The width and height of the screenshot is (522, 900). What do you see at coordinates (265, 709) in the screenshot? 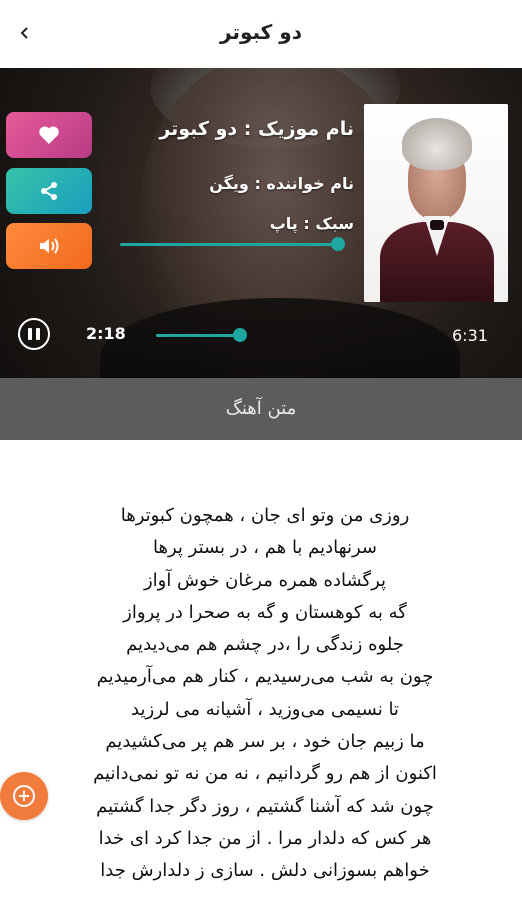
I see `lyrics-line: تا نسیمی می‌وزید ، آشیانه می لرزید` at bounding box center [265, 709].